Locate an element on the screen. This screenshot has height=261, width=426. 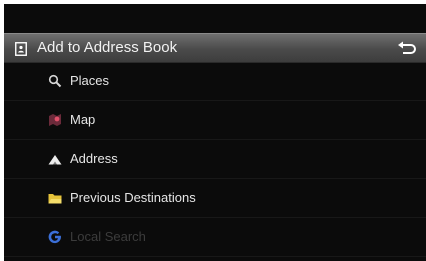
map-icon is located at coordinates (55, 120).